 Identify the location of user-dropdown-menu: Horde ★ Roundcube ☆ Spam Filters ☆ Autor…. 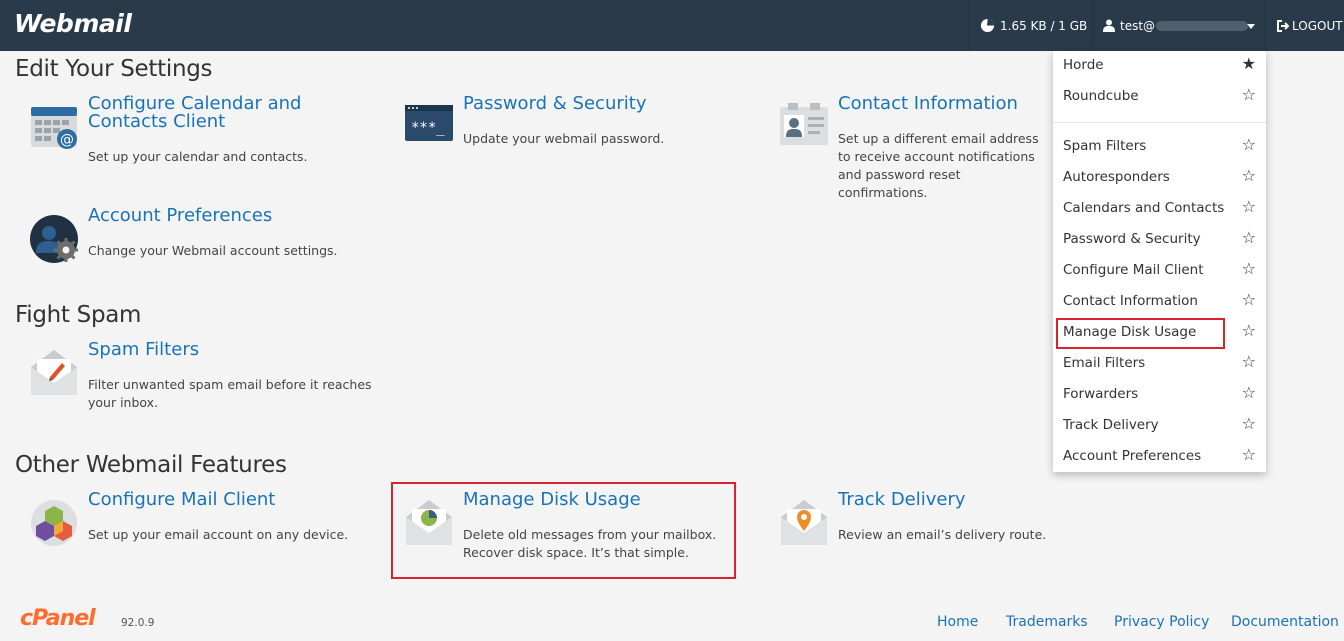
(1159, 261).